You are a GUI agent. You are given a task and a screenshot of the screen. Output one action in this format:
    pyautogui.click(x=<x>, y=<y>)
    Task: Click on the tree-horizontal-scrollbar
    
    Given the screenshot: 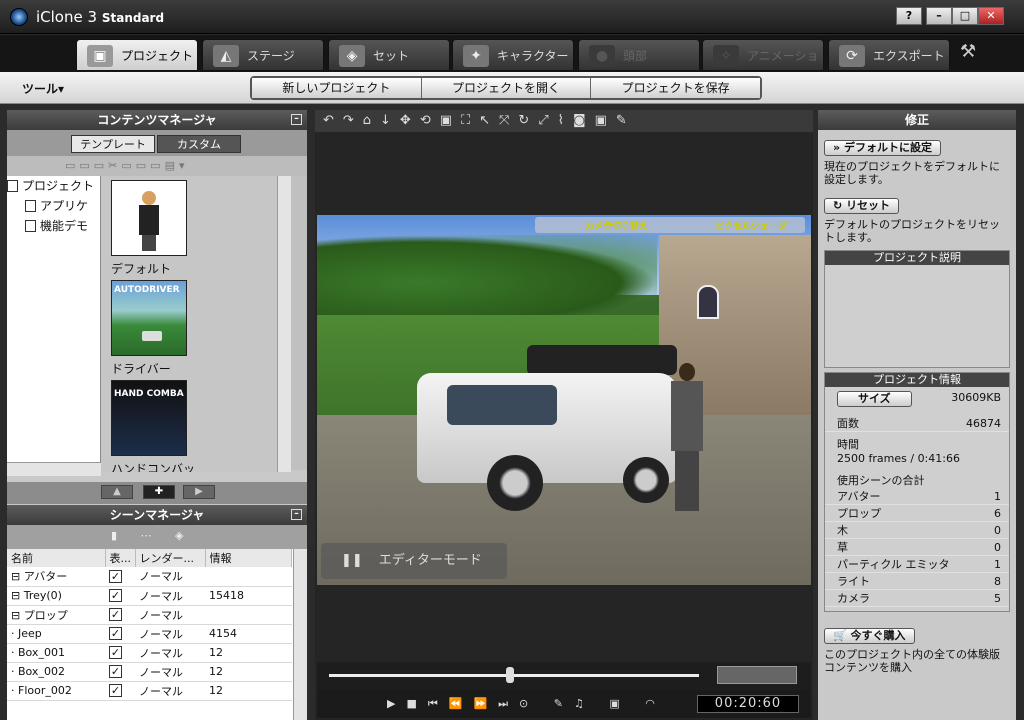 What is the action you would take?
    pyautogui.click(x=54, y=469)
    